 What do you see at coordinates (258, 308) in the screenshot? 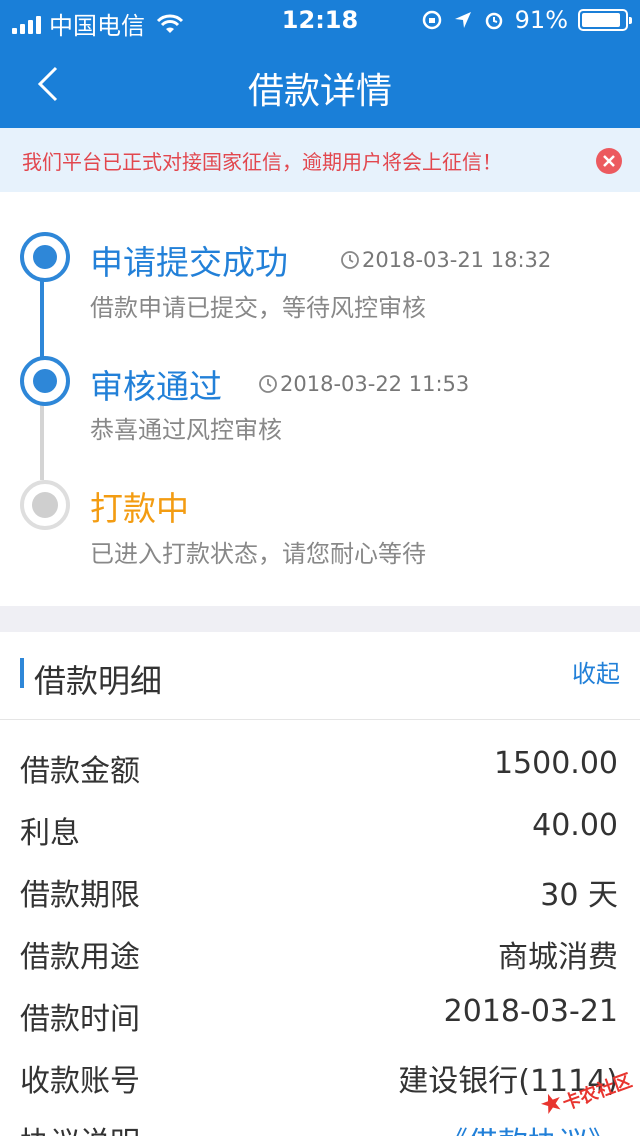
I see `step-desc: 借款申请已提交，等待风控审核` at bounding box center [258, 308].